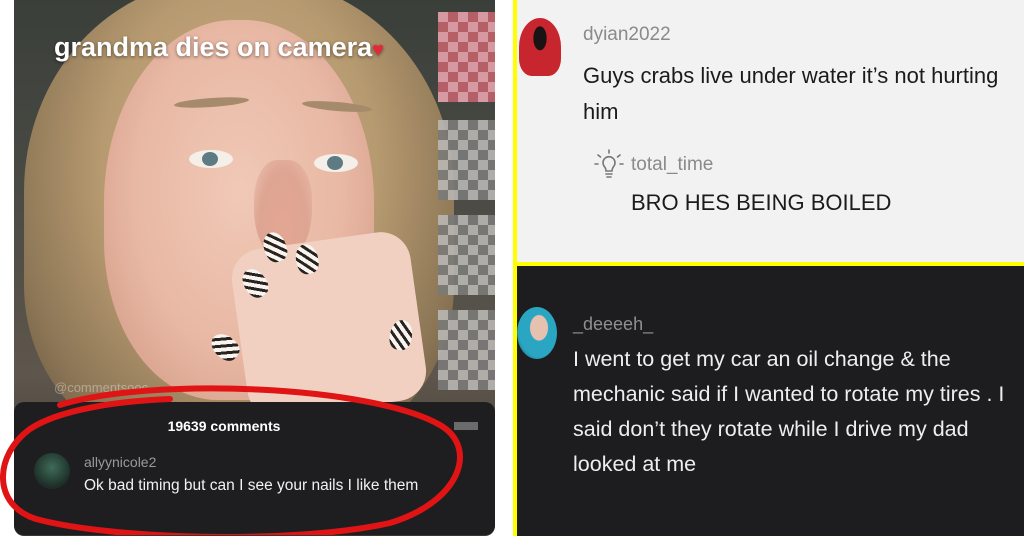  What do you see at coordinates (466, 255) in the screenshot?
I see `pixelated-comment-icon` at bounding box center [466, 255].